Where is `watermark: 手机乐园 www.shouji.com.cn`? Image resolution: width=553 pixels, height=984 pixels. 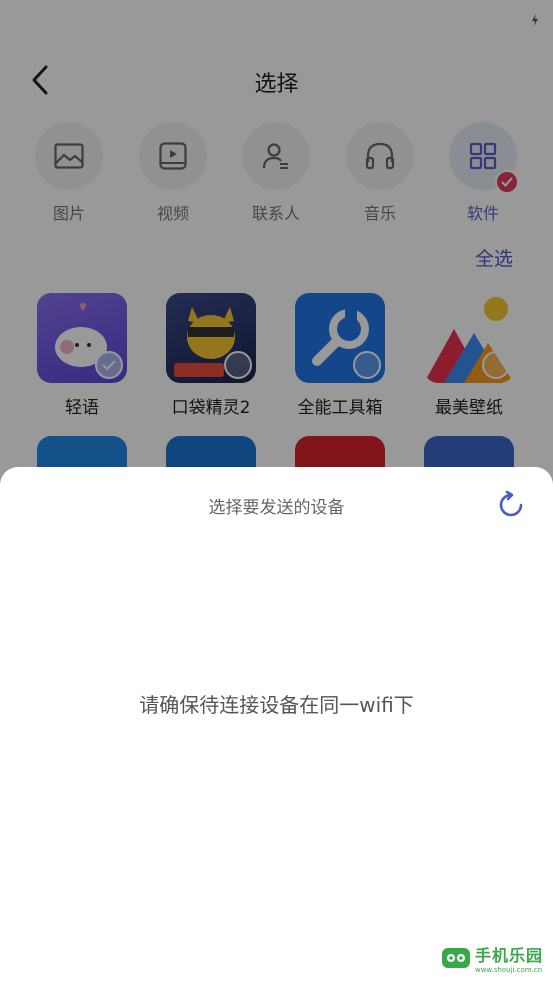
watermark: 手机乐园 www.shouji.com.cn is located at coordinates (492, 958).